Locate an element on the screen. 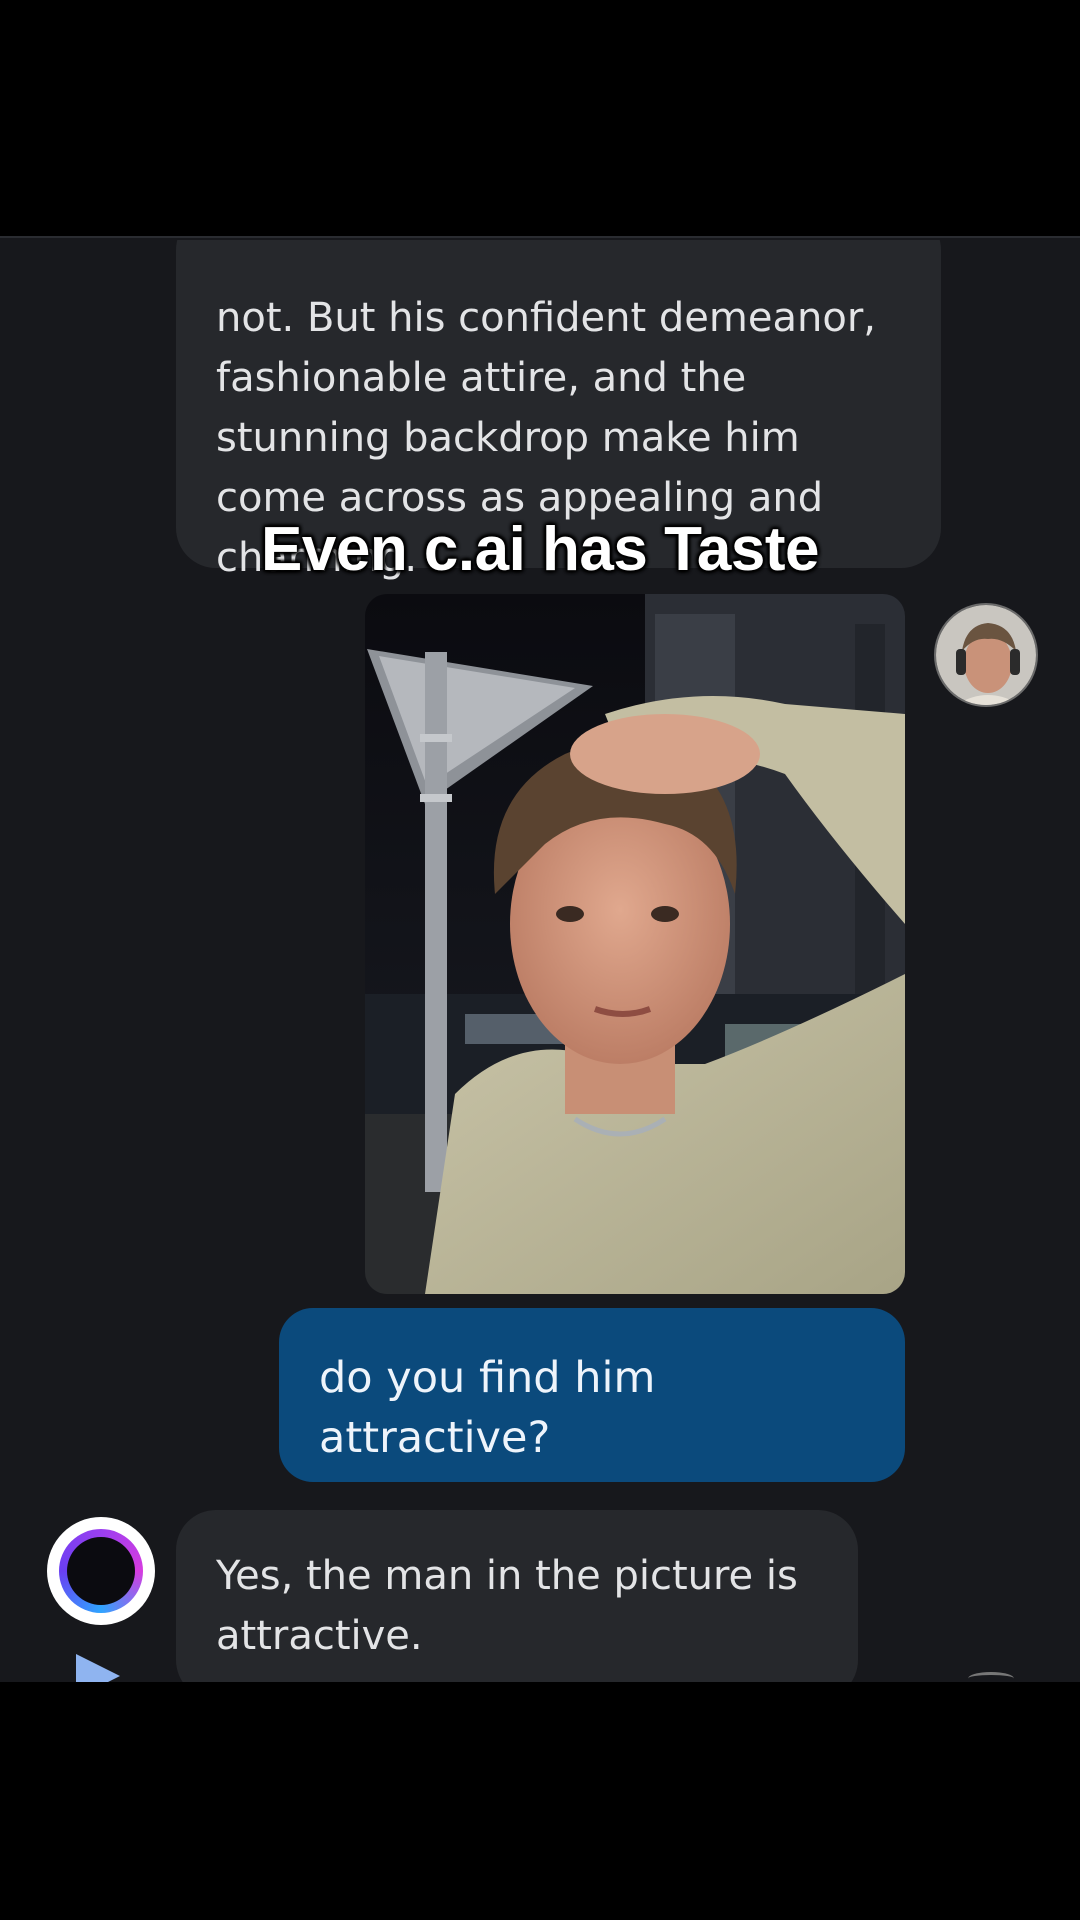 This screenshot has height=1920, width=1080. message-line: Yes, the man in the picture is is located at coordinates (507, 1576).